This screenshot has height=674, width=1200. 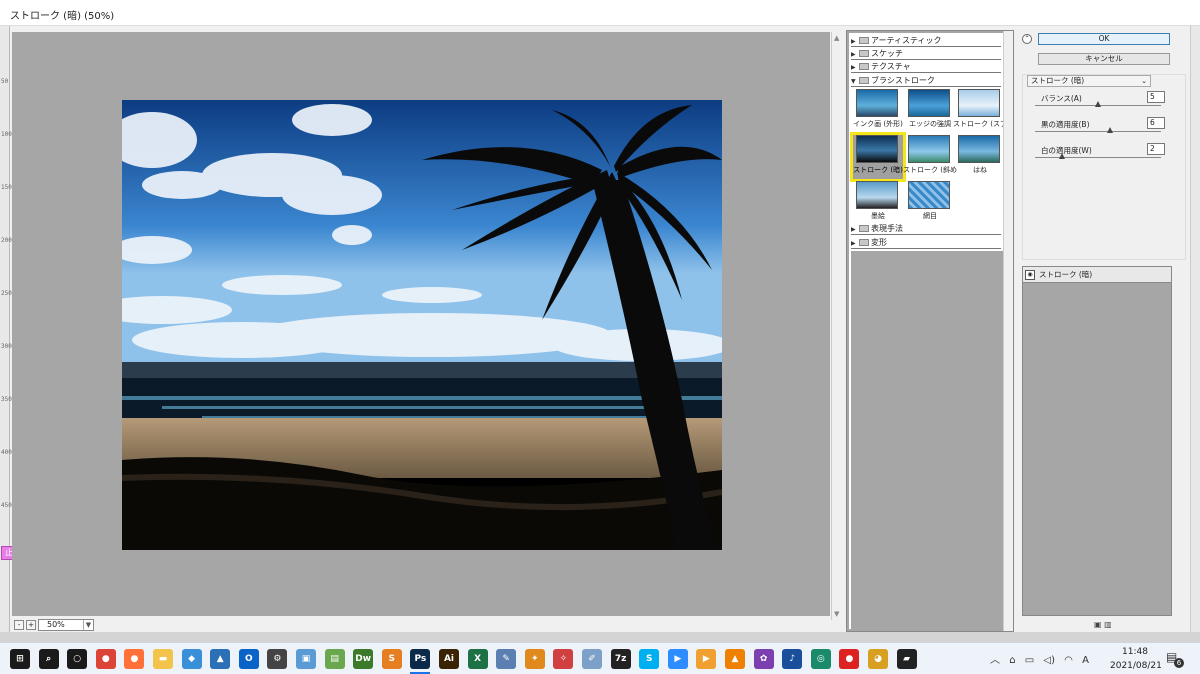 I want to click on category-brush-strokes: ▼ ブラシストローク, so click(x=926, y=81).